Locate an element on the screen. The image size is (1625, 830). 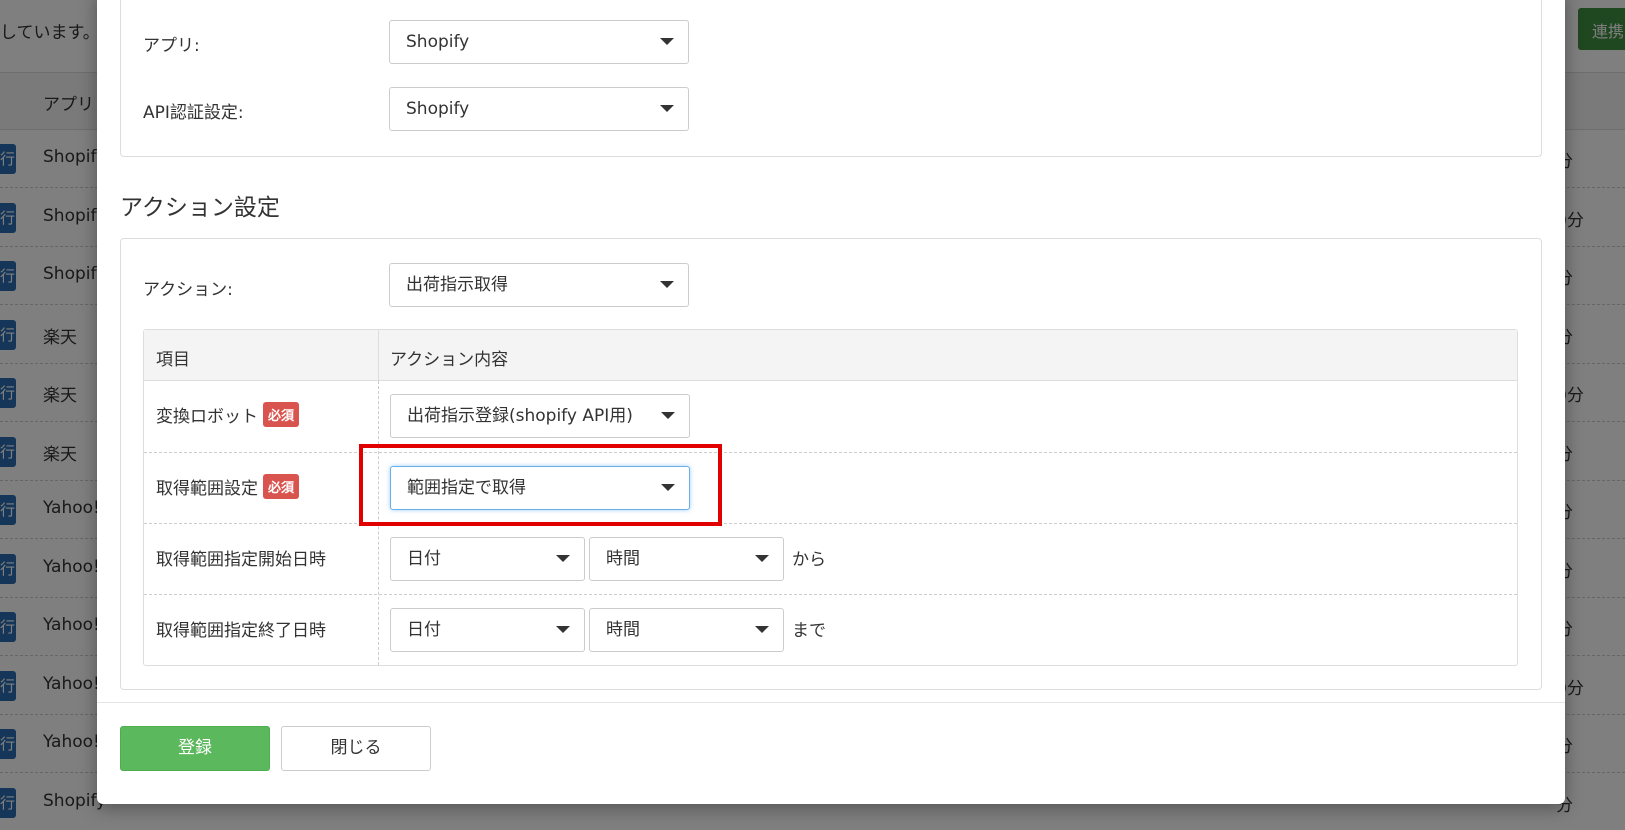
table-row-start: 取得範囲指定開始日時 日付 時間 から is located at coordinates (830, 558).